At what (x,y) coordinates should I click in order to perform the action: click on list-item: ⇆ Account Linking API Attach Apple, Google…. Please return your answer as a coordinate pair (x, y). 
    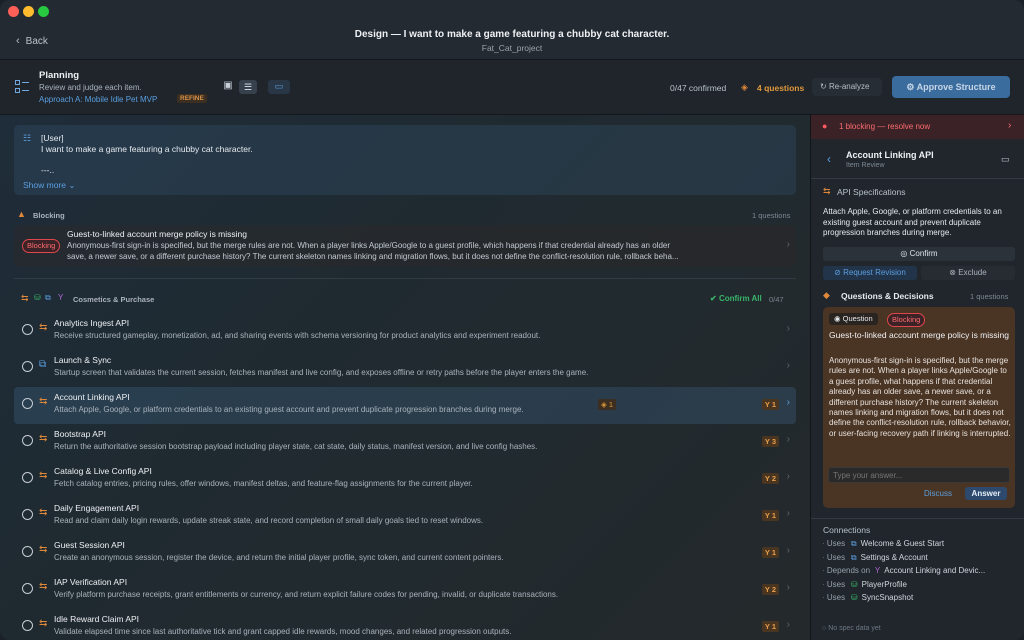
    Looking at the image, I should click on (405, 405).